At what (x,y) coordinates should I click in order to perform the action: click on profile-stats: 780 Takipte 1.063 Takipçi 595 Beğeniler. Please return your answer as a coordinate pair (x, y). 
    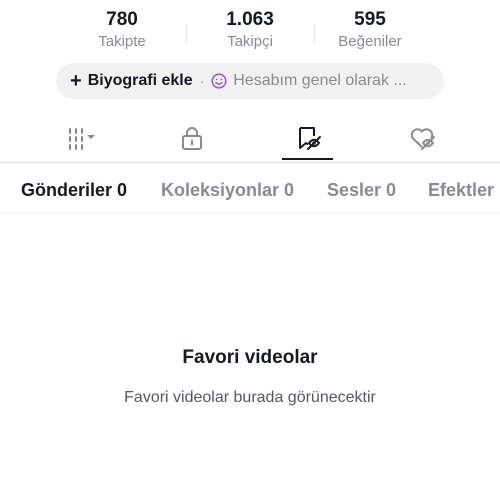
    Looking at the image, I should click on (250, 31).